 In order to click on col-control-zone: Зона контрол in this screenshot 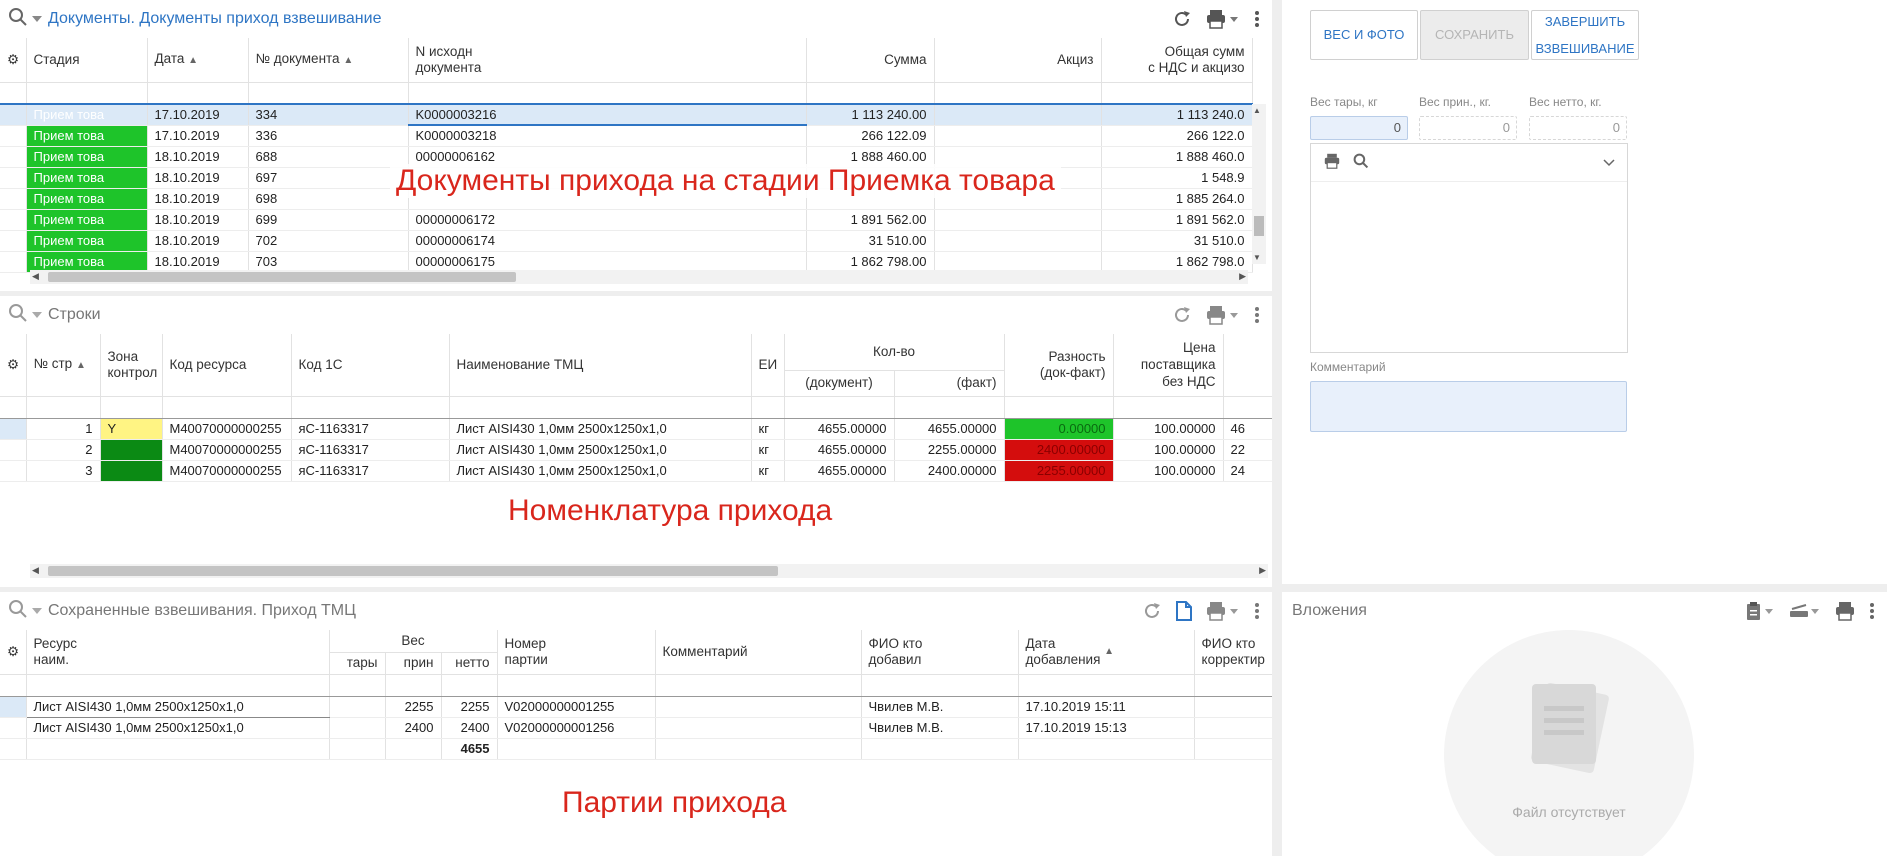, I will do `click(131, 365)`.